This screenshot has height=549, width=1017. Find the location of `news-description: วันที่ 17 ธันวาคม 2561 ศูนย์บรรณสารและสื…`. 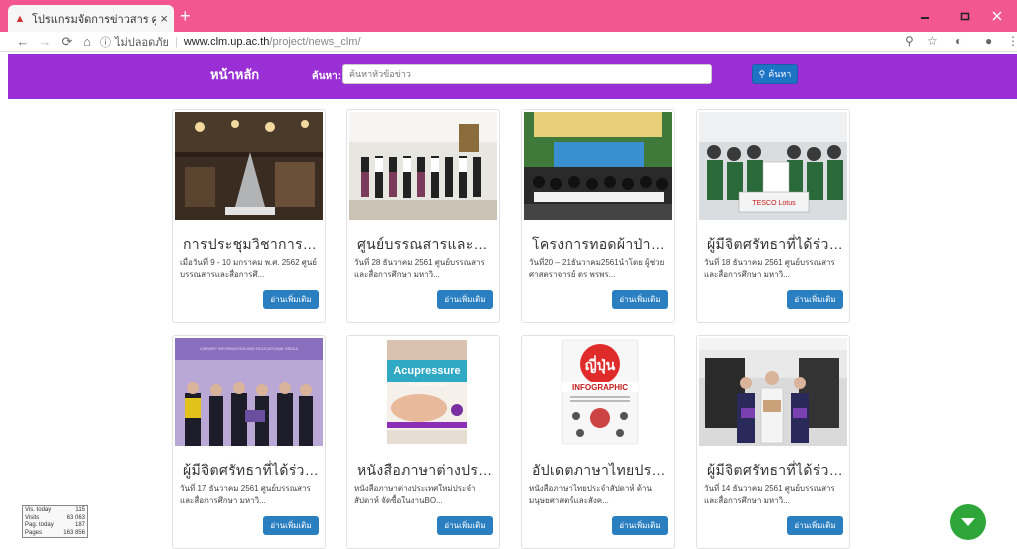

news-description: วันที่ 17 ธันวาคม 2561 ศูนย์บรรณสารและสื… is located at coordinates (245, 494).